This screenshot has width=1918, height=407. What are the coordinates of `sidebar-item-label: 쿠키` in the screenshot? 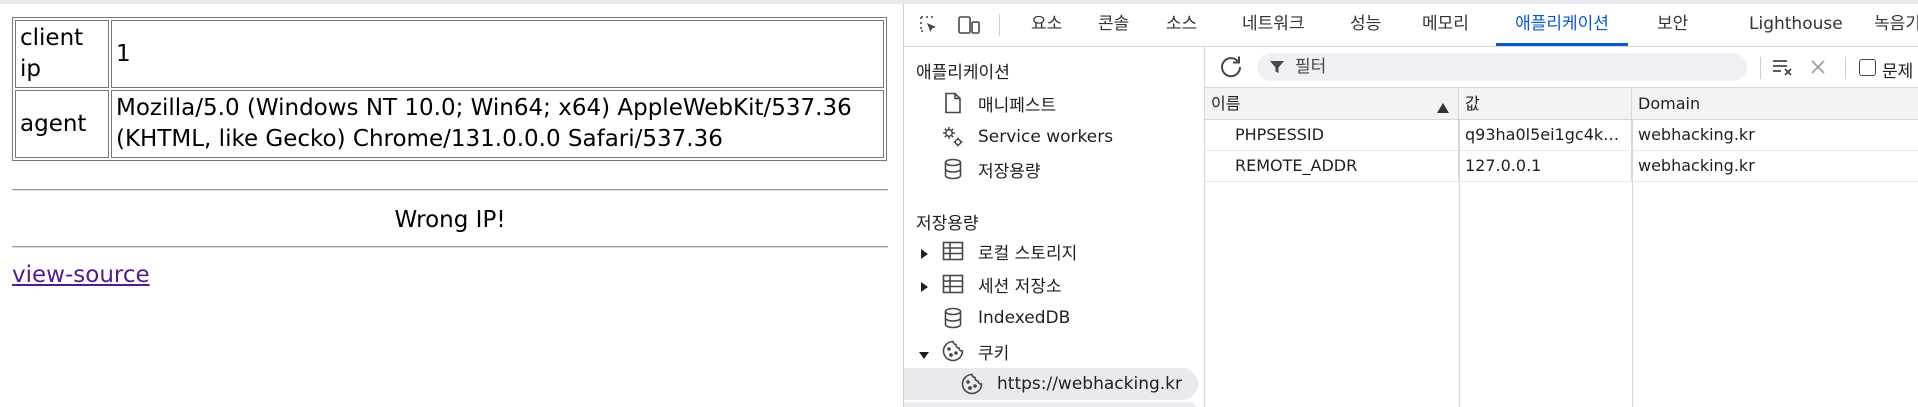 It's located at (994, 353).